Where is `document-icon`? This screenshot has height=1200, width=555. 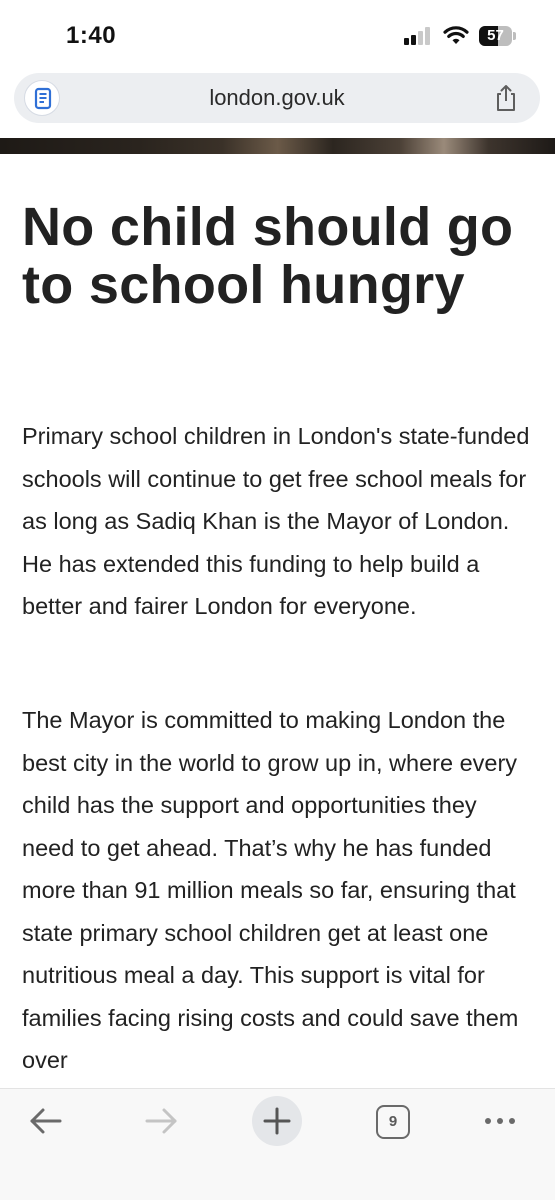 document-icon is located at coordinates (42, 98).